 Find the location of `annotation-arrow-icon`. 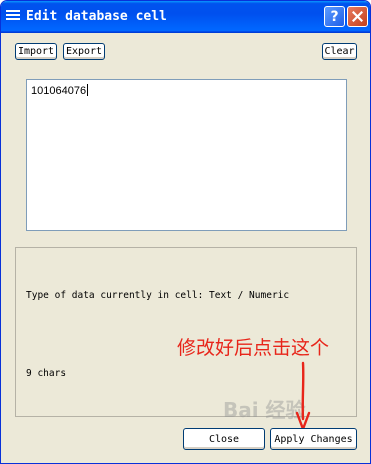

annotation-arrow-icon is located at coordinates (303, 396).